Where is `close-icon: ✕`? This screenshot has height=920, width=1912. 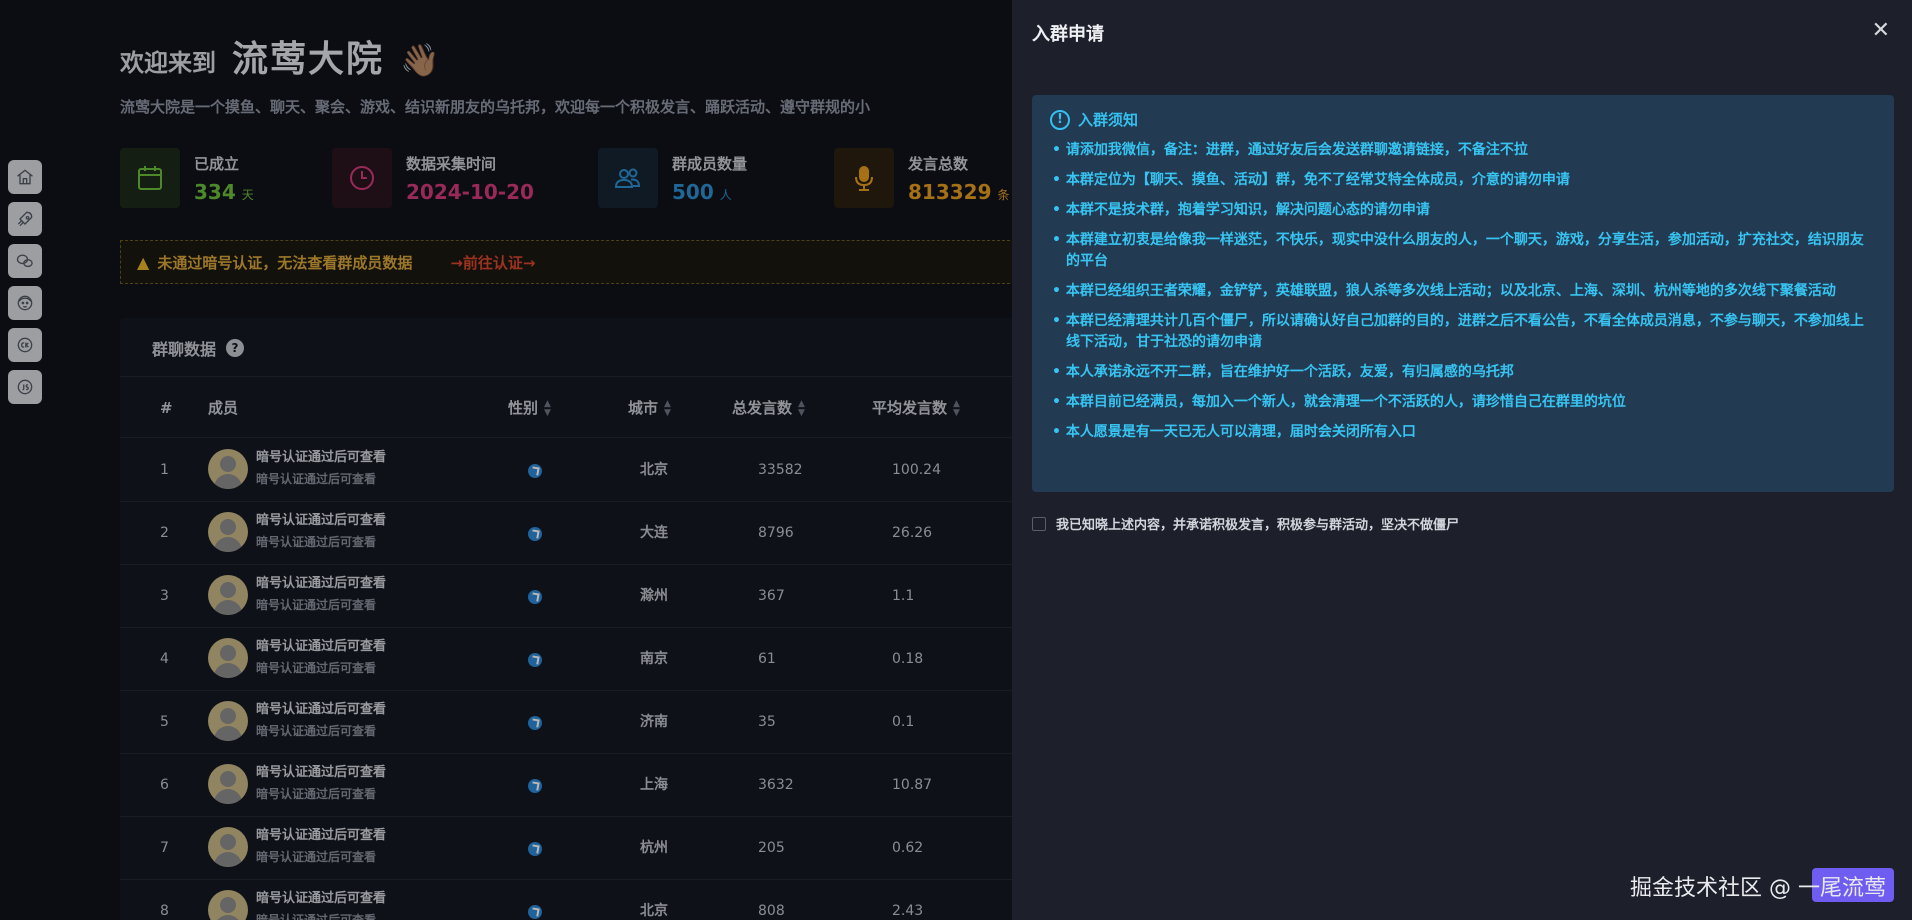
close-icon: ✕ is located at coordinates (1881, 31).